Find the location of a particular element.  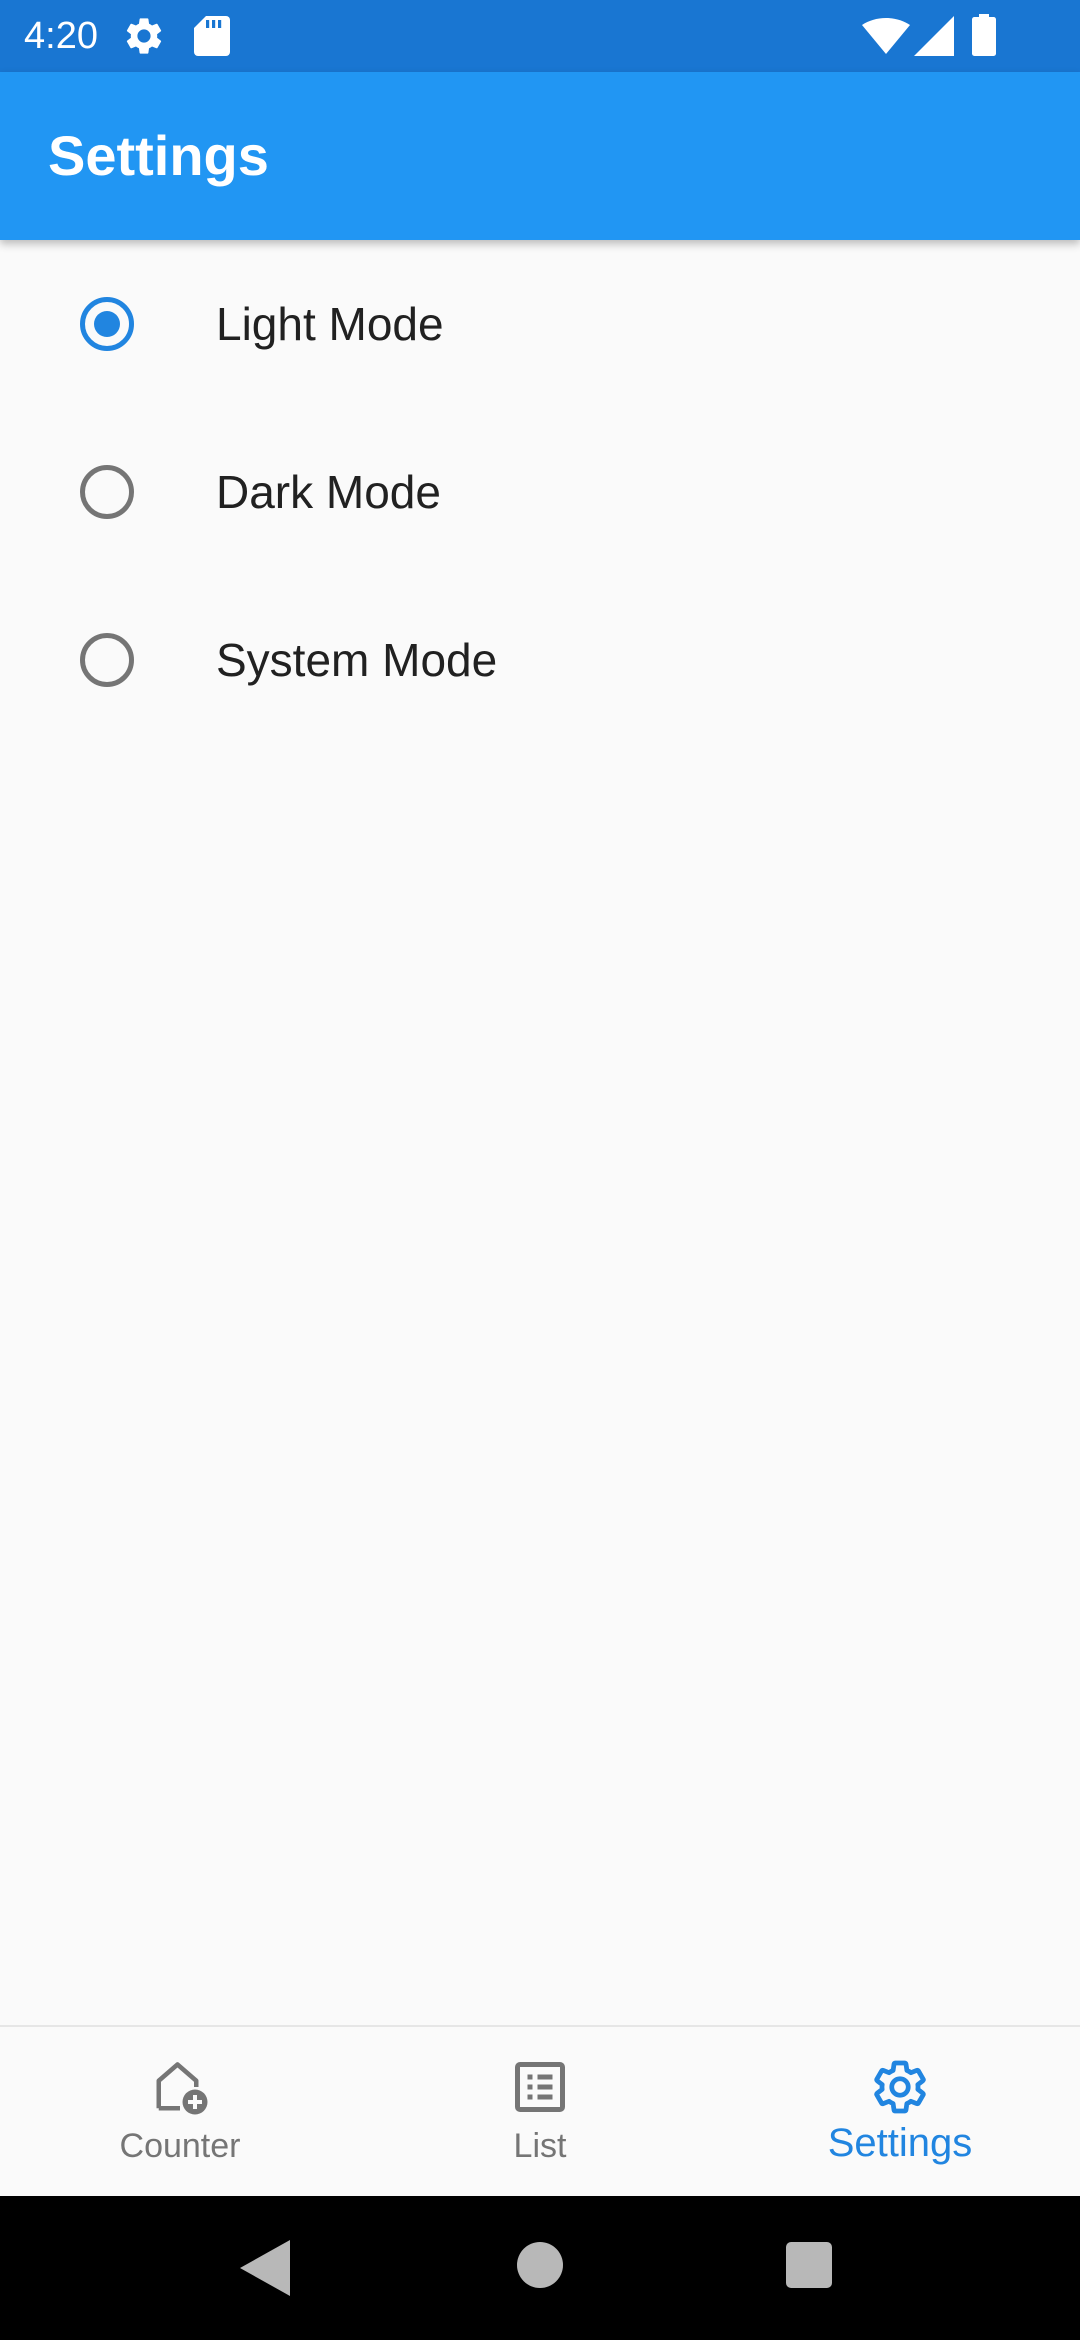

theme-option-dark: Dark Mode is located at coordinates (540, 492).